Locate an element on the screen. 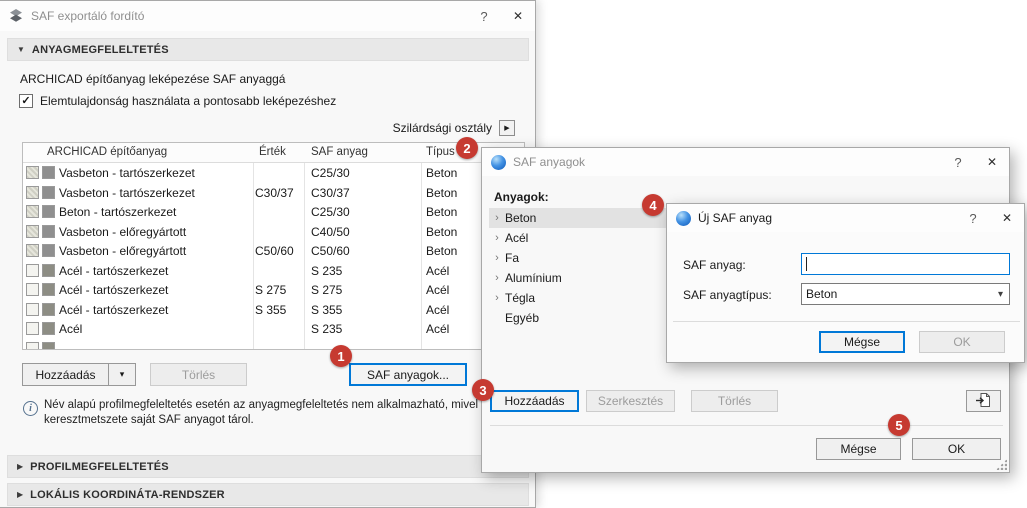  add-button: Hozzáadás is located at coordinates (65, 374).